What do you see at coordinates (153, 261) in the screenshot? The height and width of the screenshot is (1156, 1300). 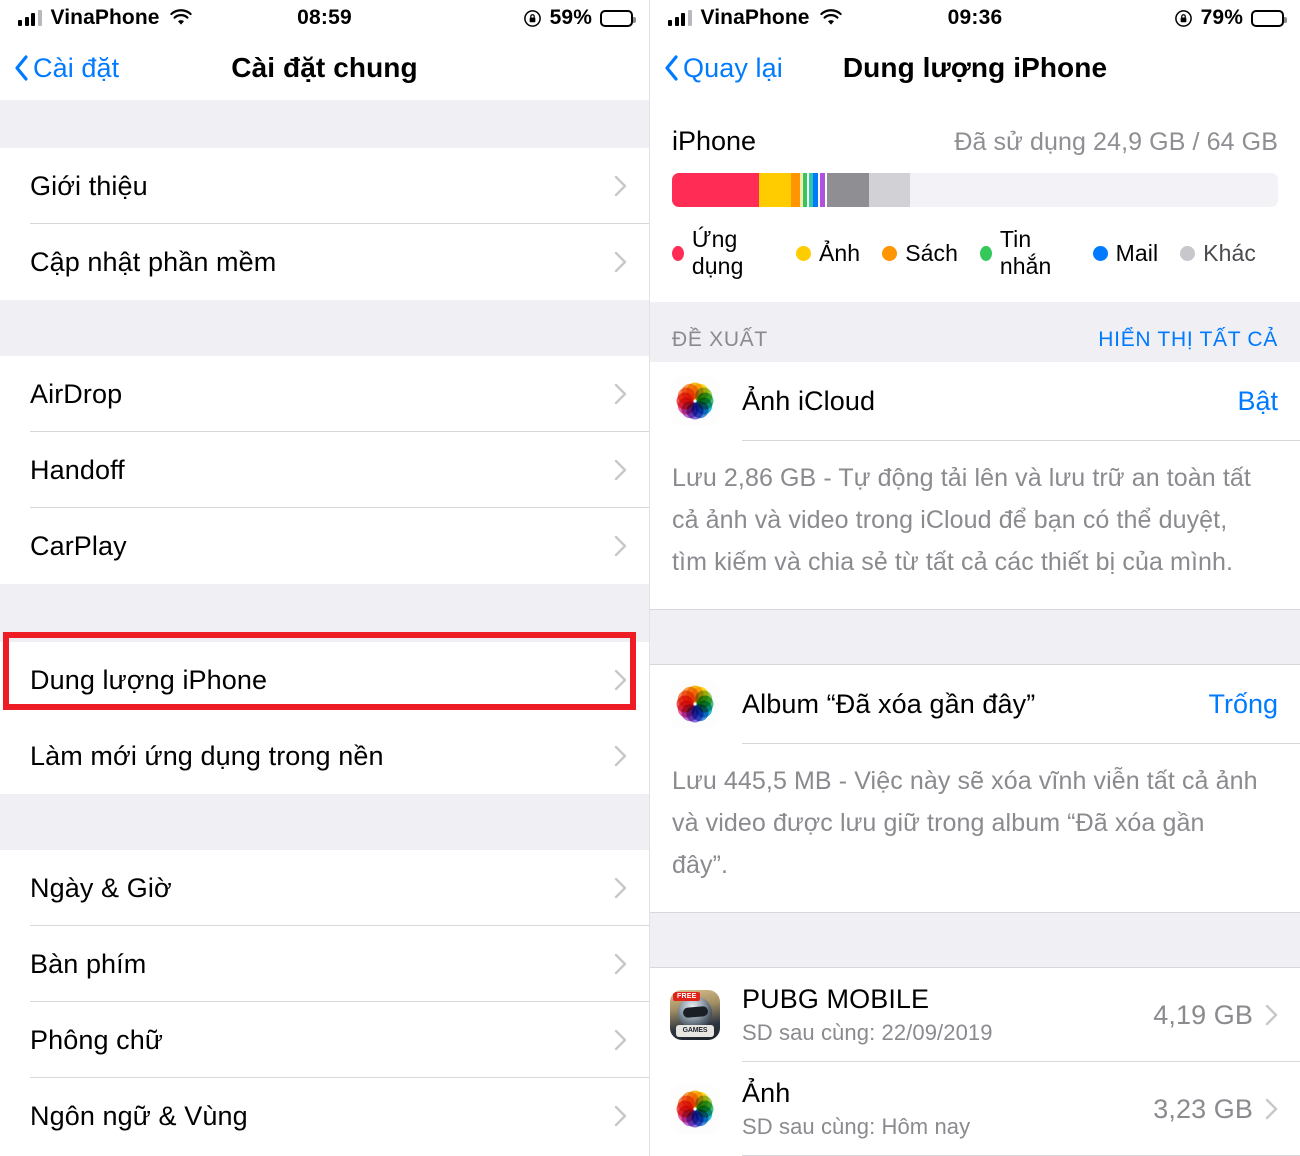 I see `sidebar-item-label: Cập nhật phần mềm` at bounding box center [153, 261].